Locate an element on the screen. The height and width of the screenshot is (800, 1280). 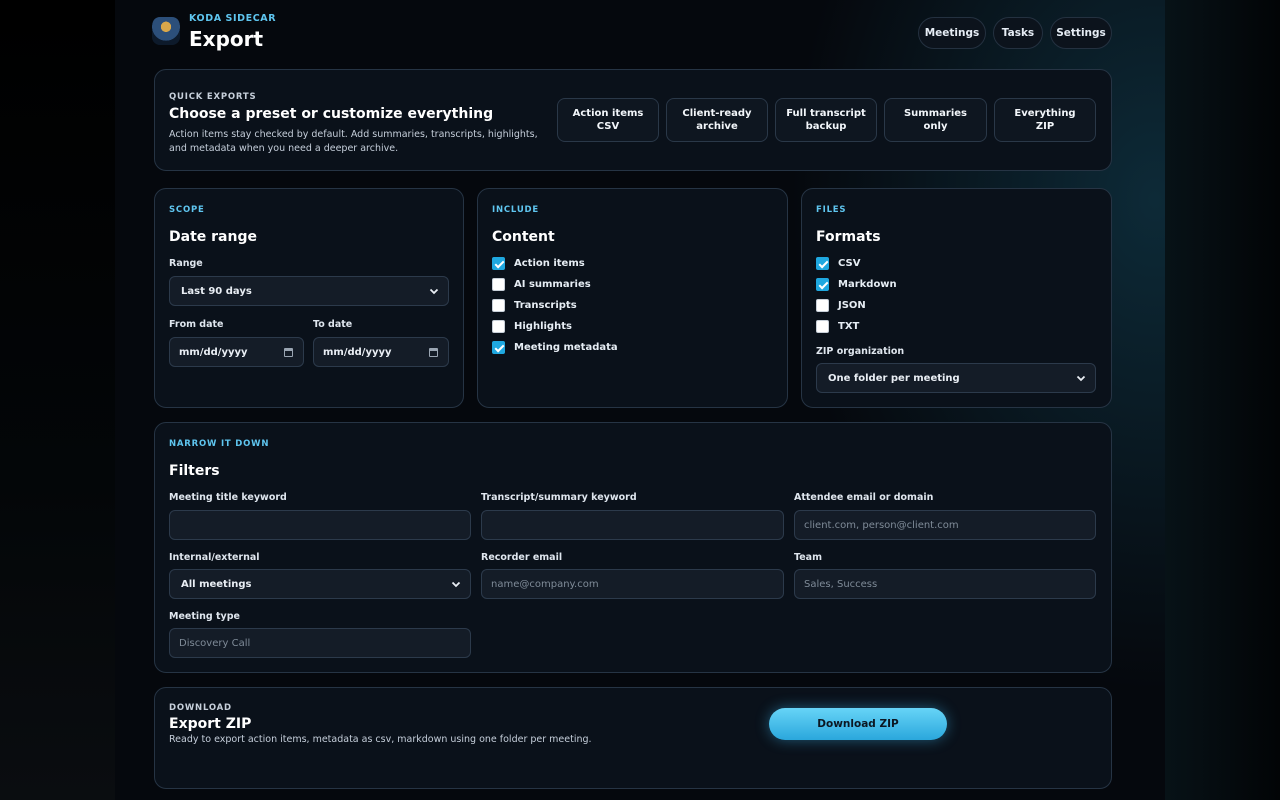
recorder-email-input: name@company.com is located at coordinates (632, 584).